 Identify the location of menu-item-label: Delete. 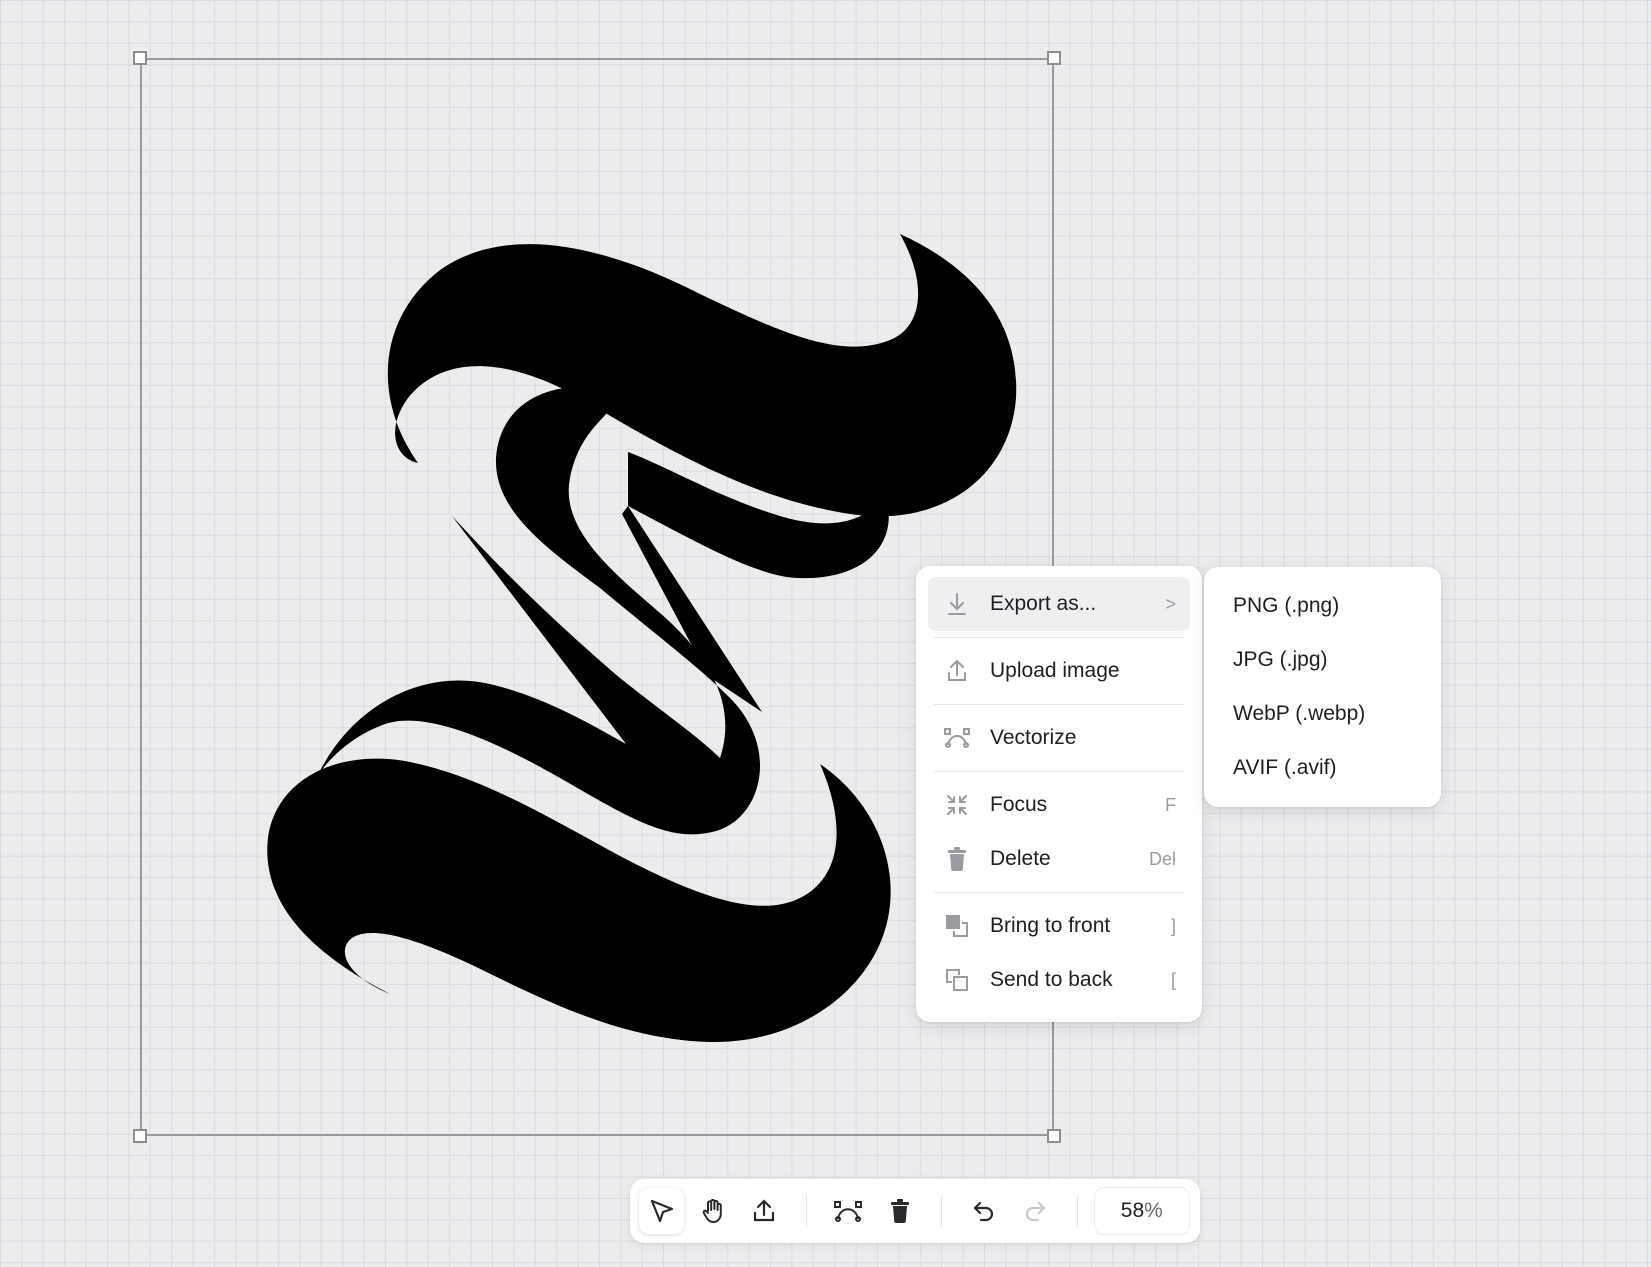
(1020, 858).